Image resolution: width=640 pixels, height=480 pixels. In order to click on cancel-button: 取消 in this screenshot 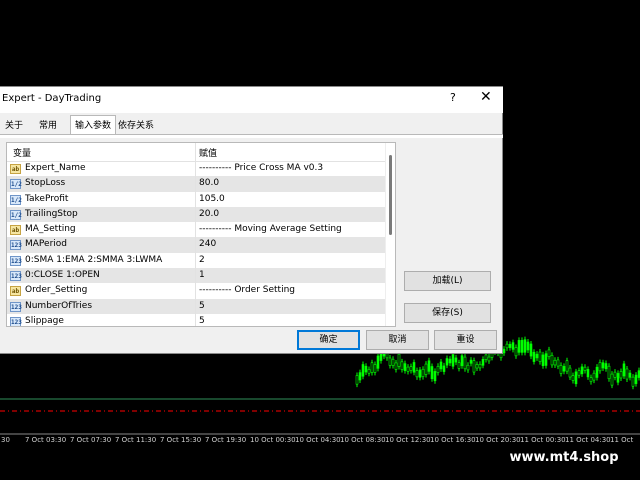, I will do `click(397, 340)`.